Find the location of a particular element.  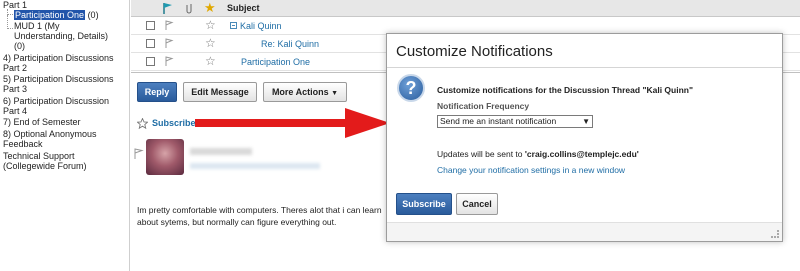

tree-item-technical-support-cont: (Collegewide Forum) is located at coordinates (45, 166).